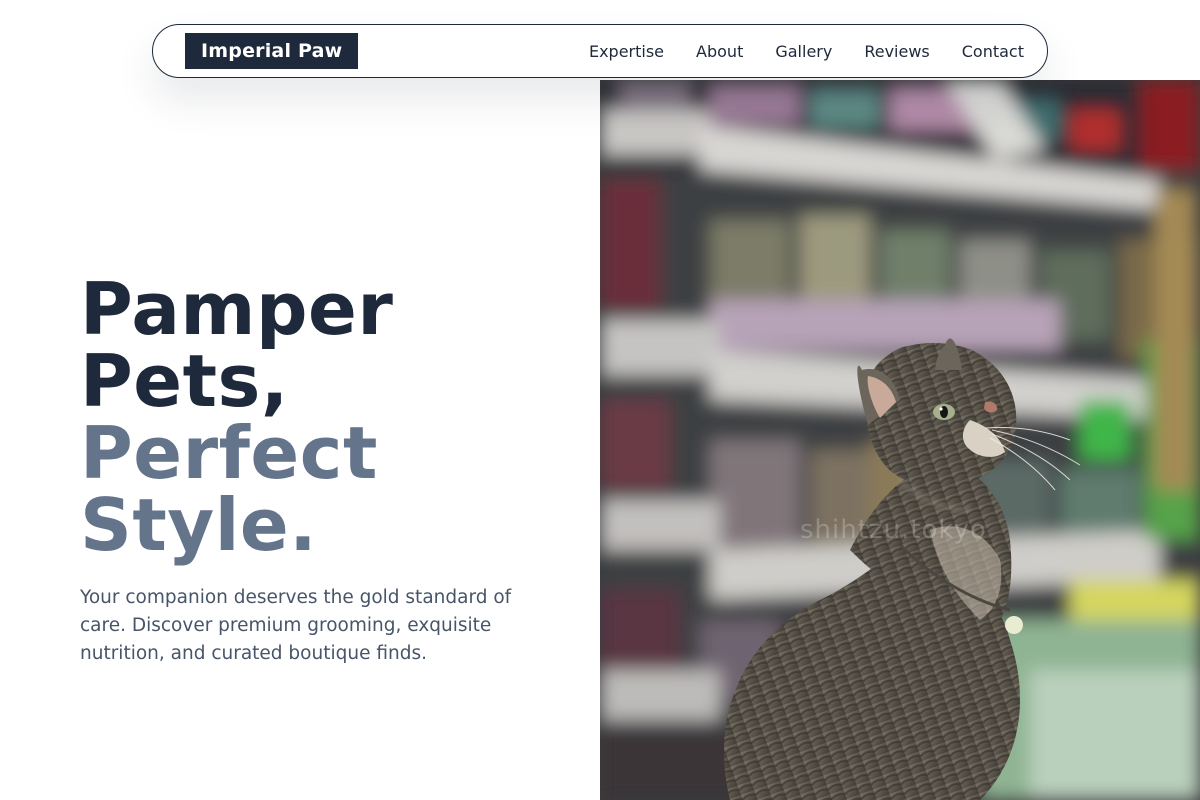 This screenshot has width=1200, height=800. I want to click on nav-link-expertise: Expertise, so click(626, 51).